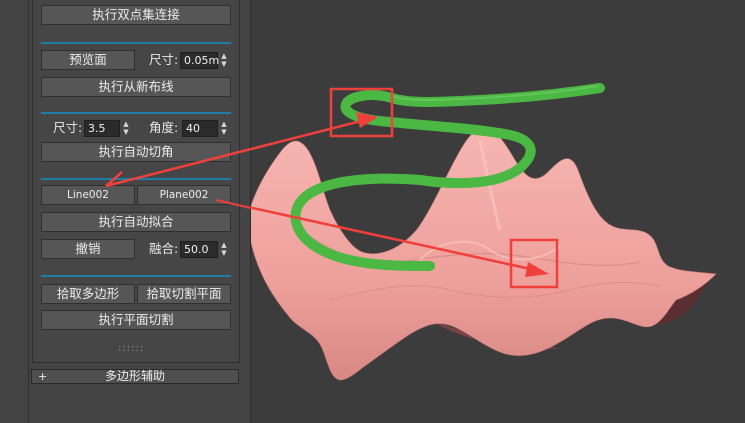 The height and width of the screenshot is (423, 745). What do you see at coordinates (164, 127) in the screenshot?
I see `angle-label: 角度:` at bounding box center [164, 127].